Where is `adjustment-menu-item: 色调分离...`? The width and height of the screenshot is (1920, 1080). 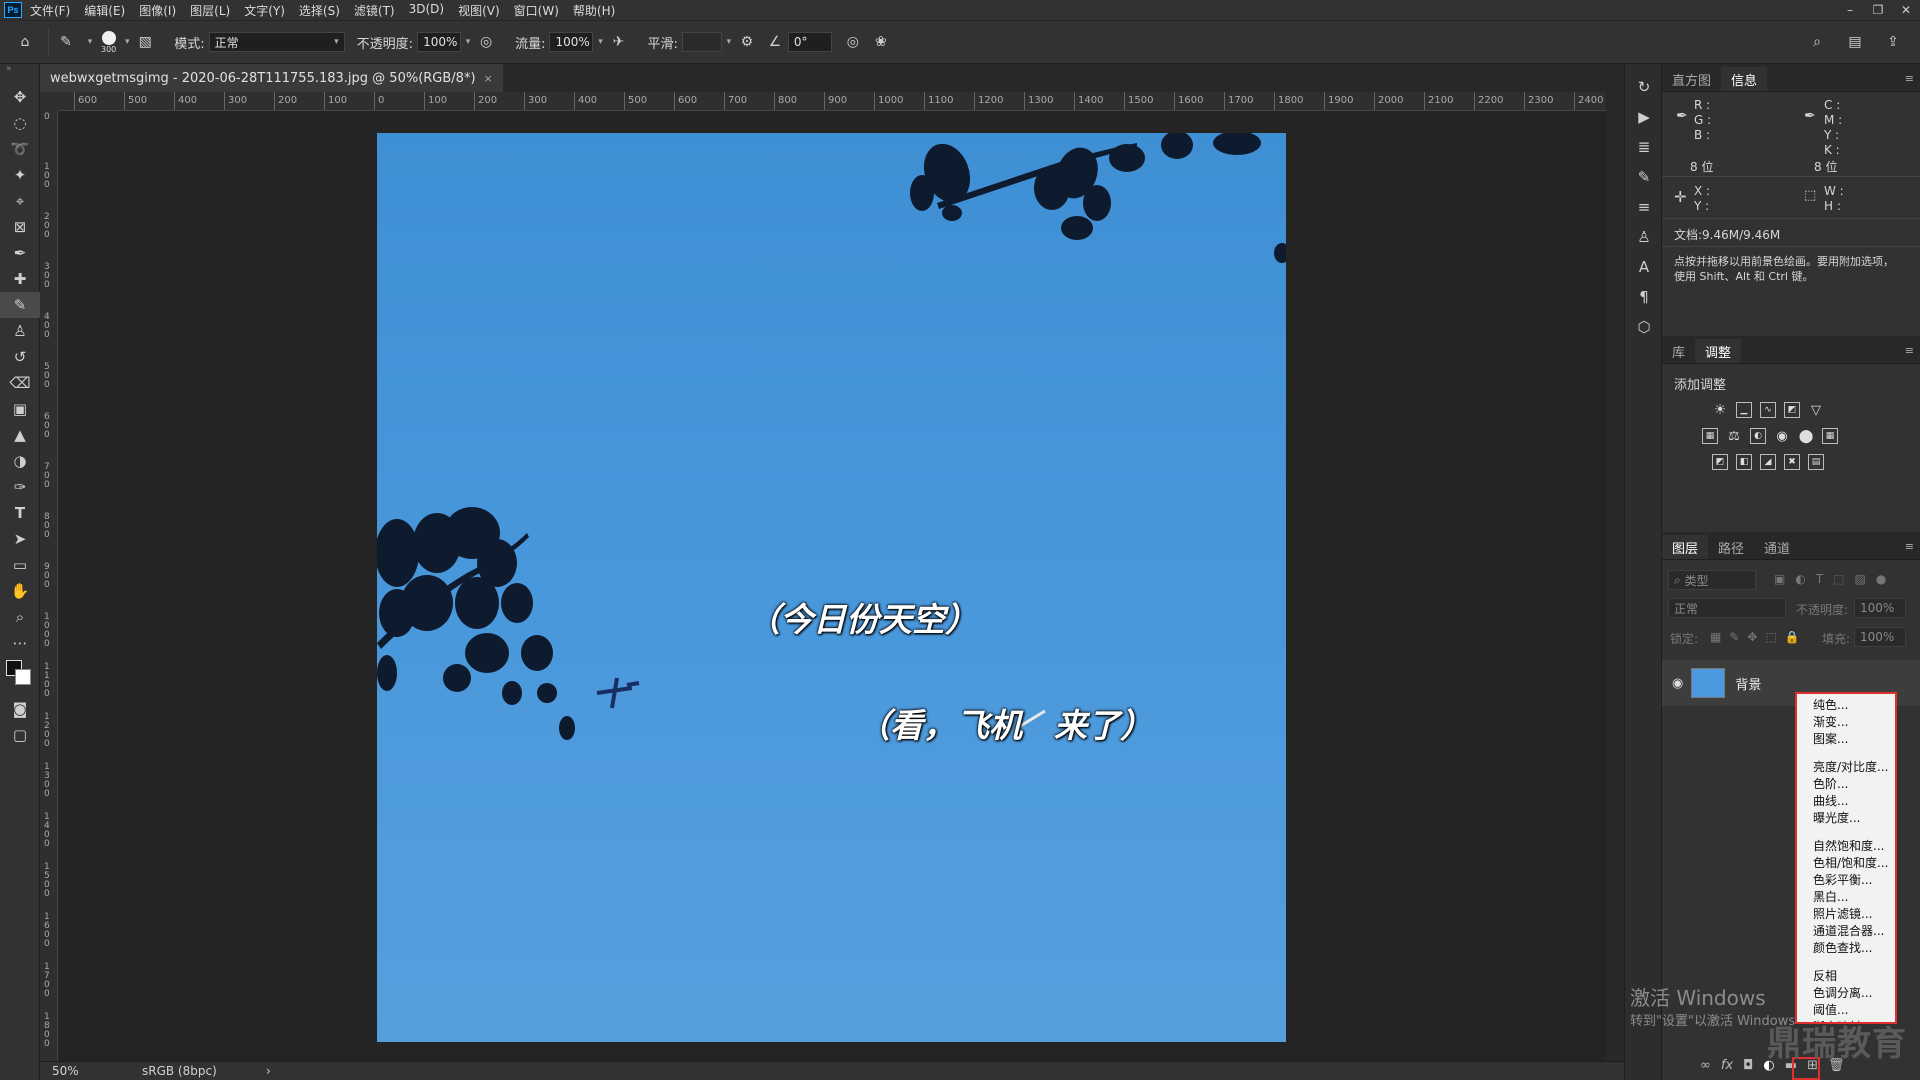
adjustment-menu-item: 色调分离... is located at coordinates (1846, 993).